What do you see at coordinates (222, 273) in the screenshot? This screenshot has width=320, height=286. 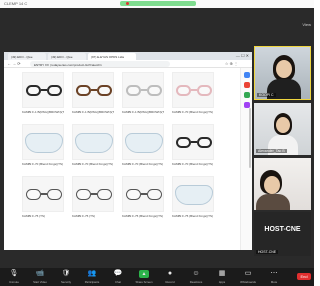 I see `apps-icon: ▦` at bounding box center [222, 273].